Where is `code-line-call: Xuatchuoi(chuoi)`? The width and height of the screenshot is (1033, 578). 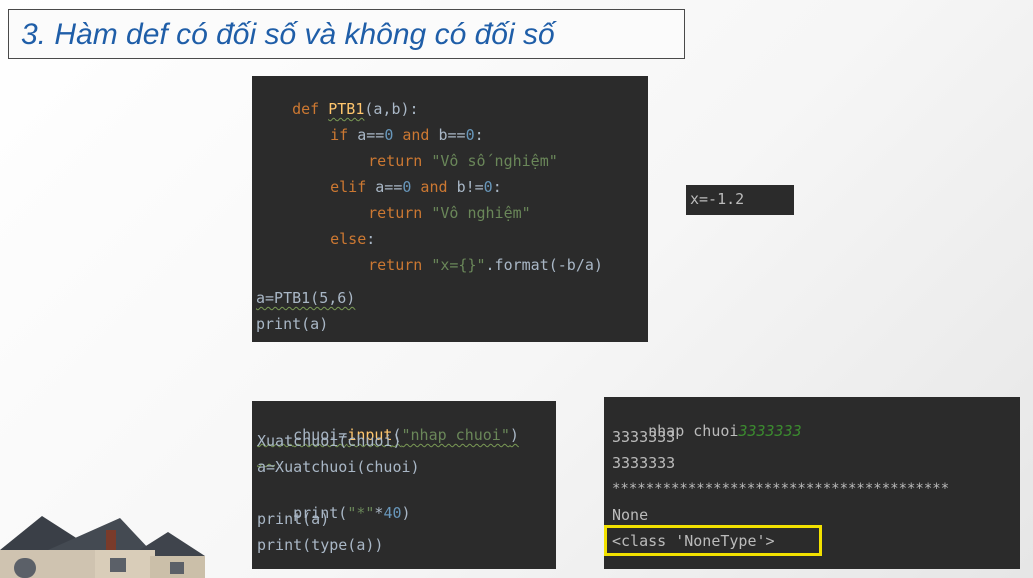 code-line-call: Xuatchuoi(chuoi) is located at coordinates (329, 441).